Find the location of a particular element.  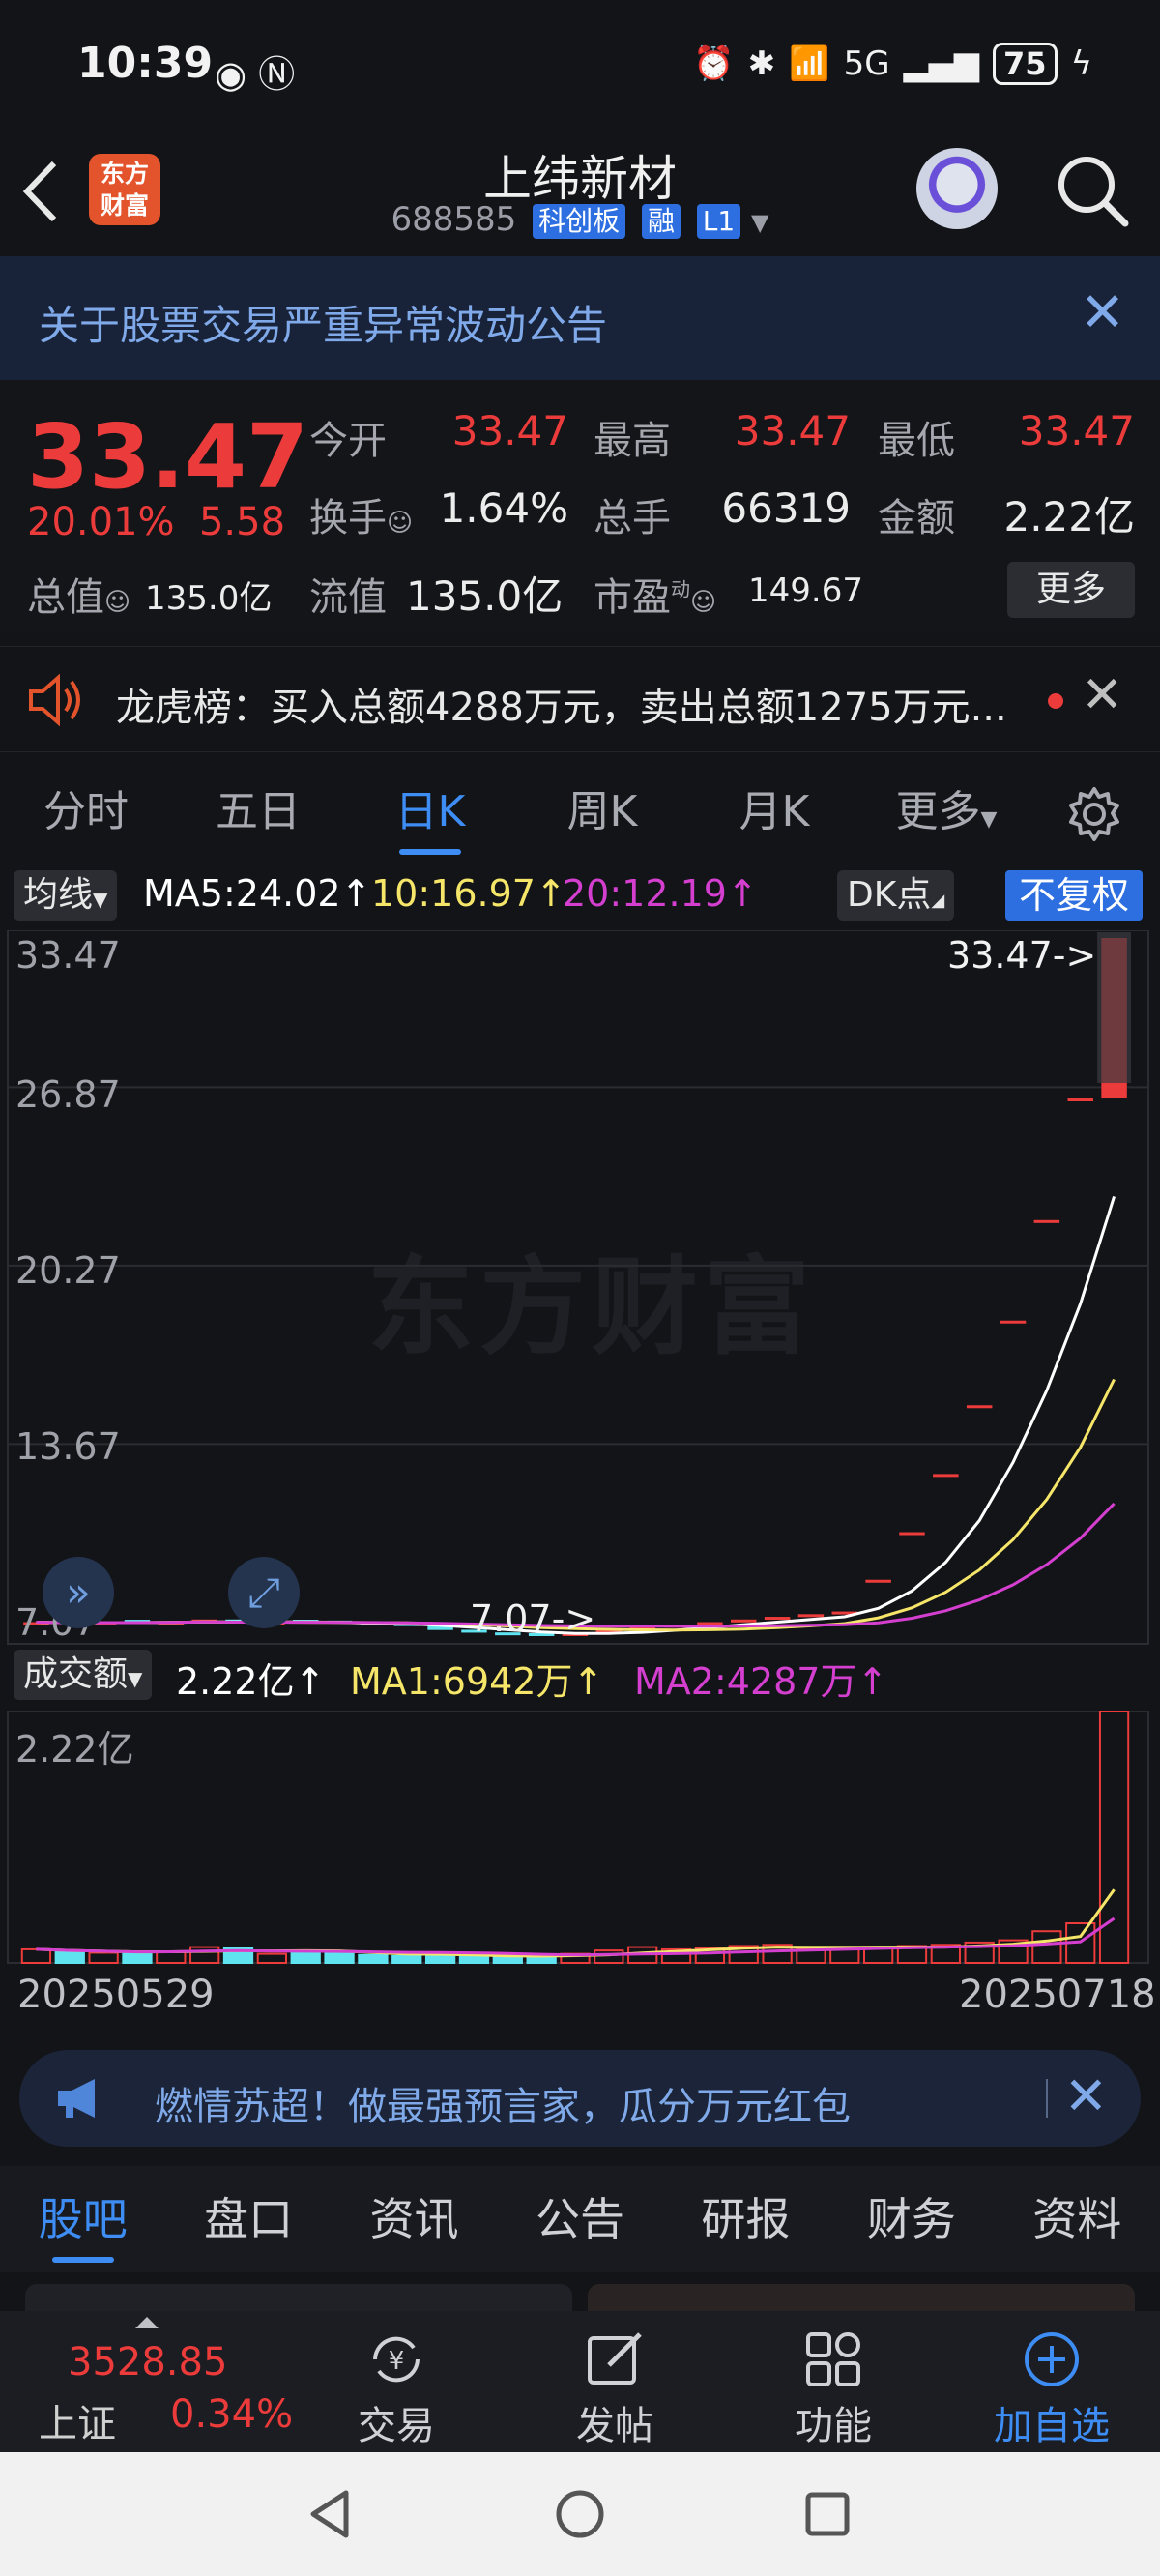

highlight-column is located at coordinates (1114, 1007).